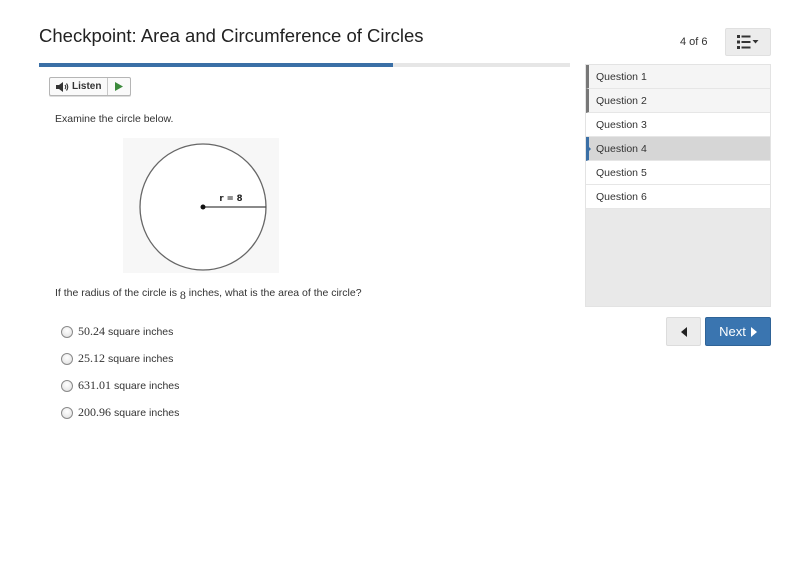 The image size is (800, 561). I want to click on question-text-end: inches, what is the area of the circle?, so click(273, 293).